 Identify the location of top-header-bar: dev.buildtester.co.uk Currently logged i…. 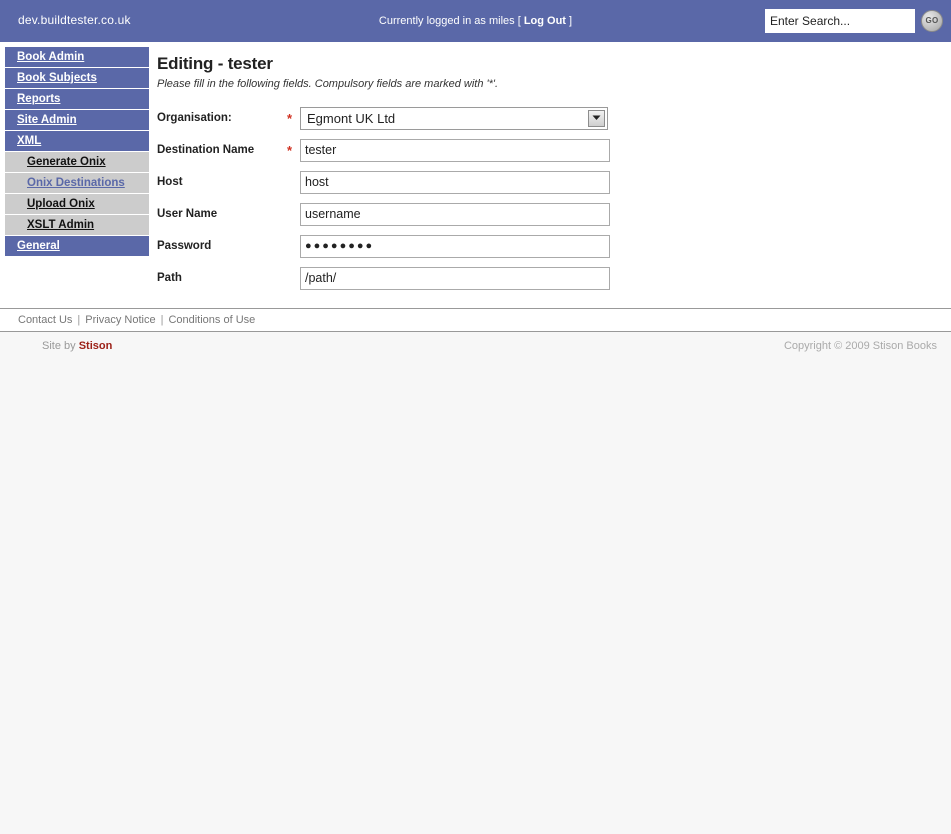
(475, 22).